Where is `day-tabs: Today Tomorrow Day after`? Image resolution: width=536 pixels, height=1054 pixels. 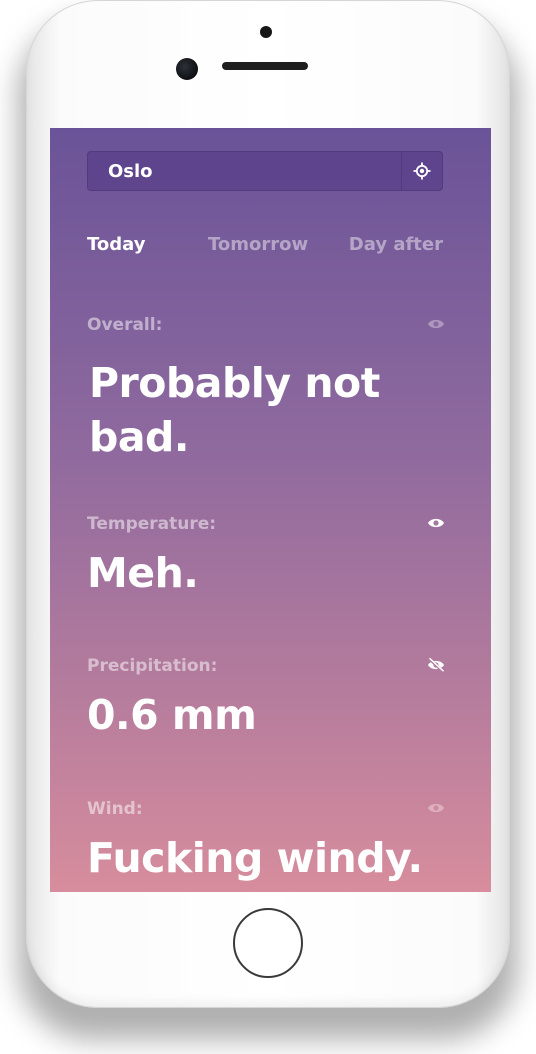
day-tabs: Today Tomorrow Day after is located at coordinates (265, 247).